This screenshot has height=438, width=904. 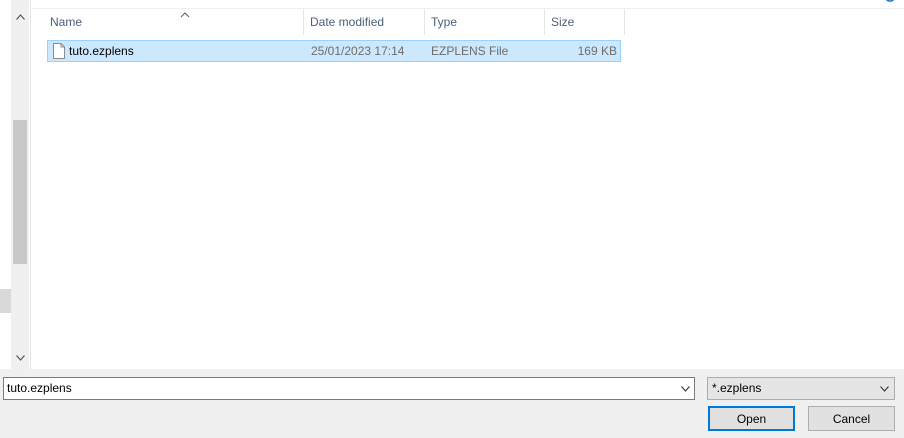 What do you see at coordinates (737, 388) in the screenshot?
I see `file-type-filter-value: *.ezplens` at bounding box center [737, 388].